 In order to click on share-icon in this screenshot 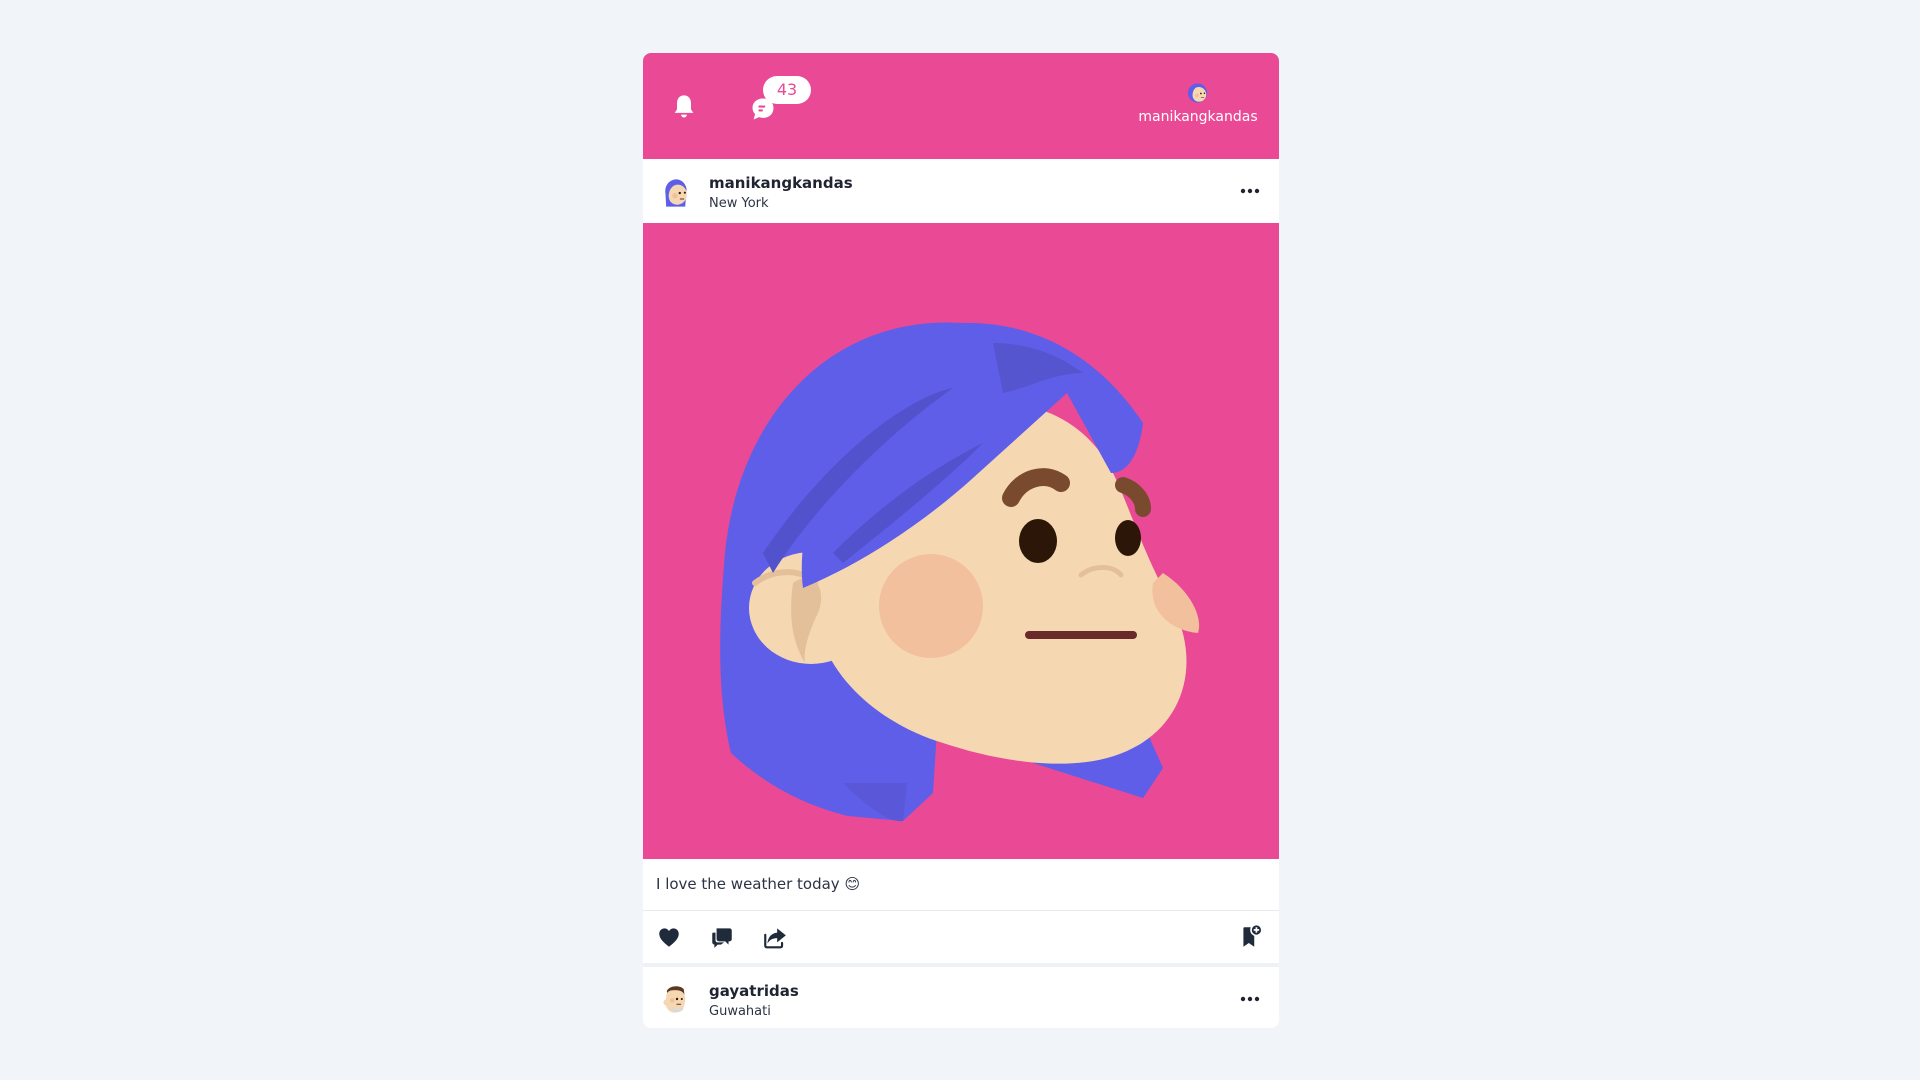, I will do `click(775, 937)`.